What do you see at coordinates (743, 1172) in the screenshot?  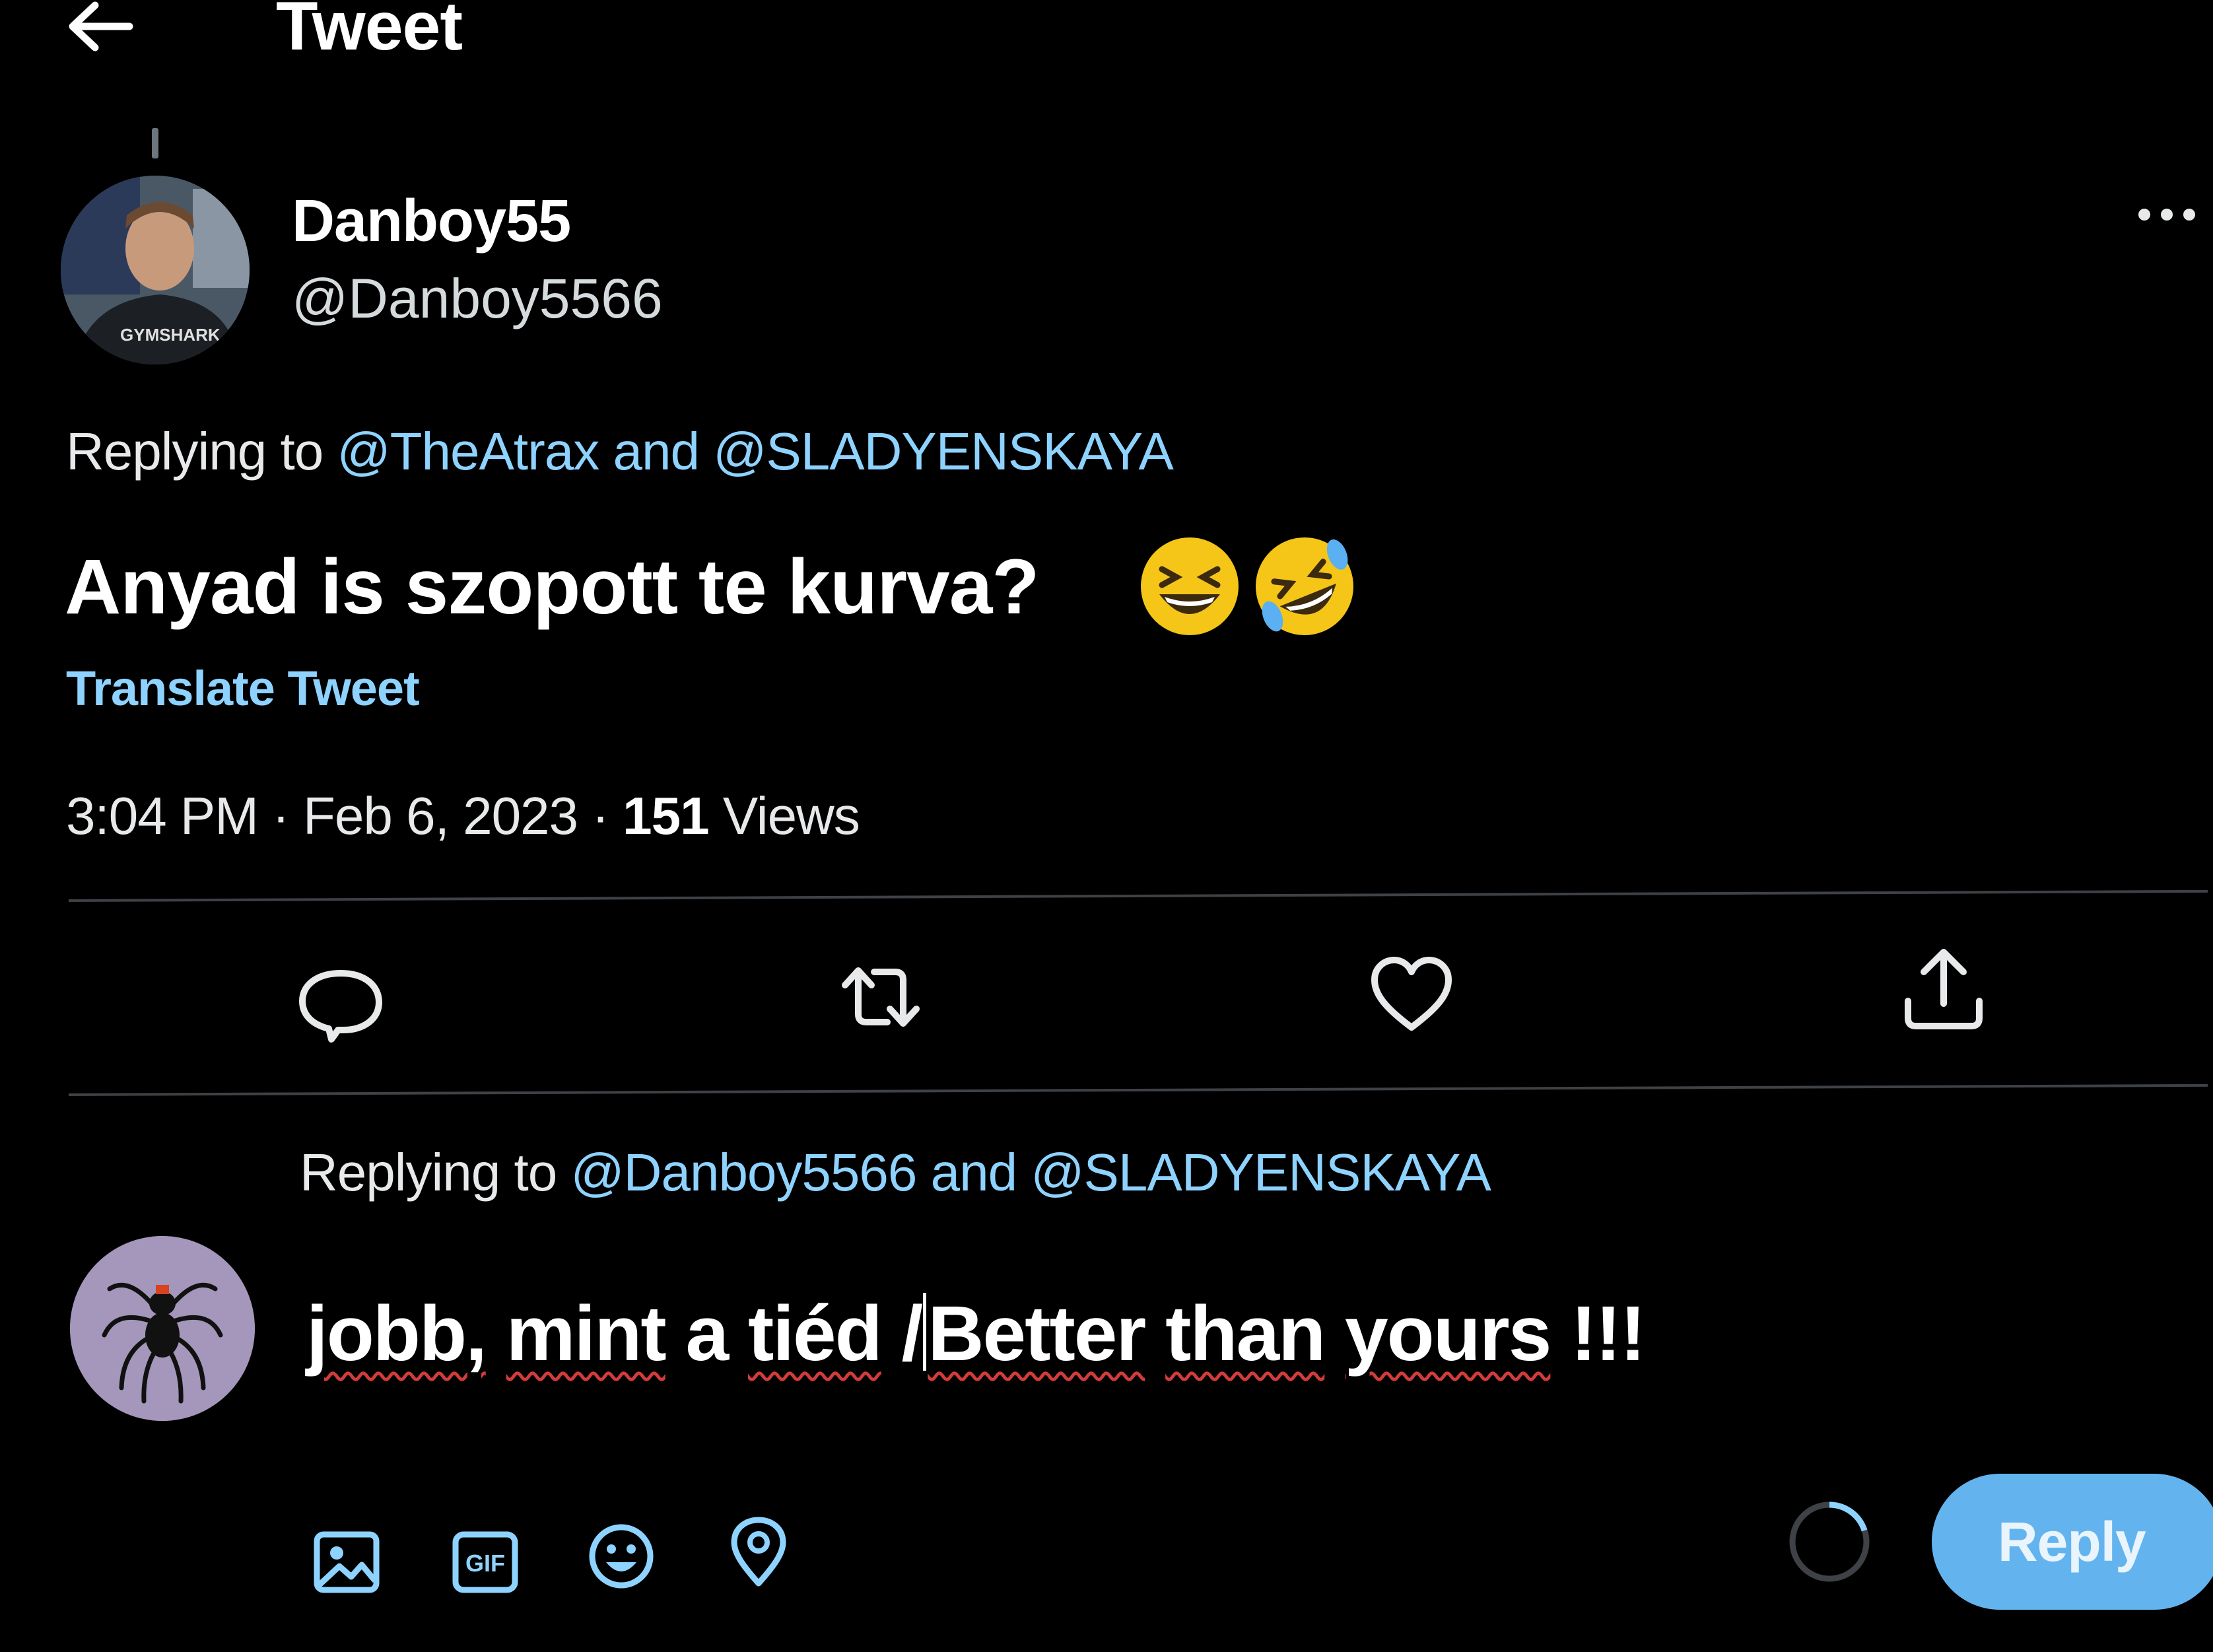 I see `mention-link-danboy5566: @Danboy5566` at bounding box center [743, 1172].